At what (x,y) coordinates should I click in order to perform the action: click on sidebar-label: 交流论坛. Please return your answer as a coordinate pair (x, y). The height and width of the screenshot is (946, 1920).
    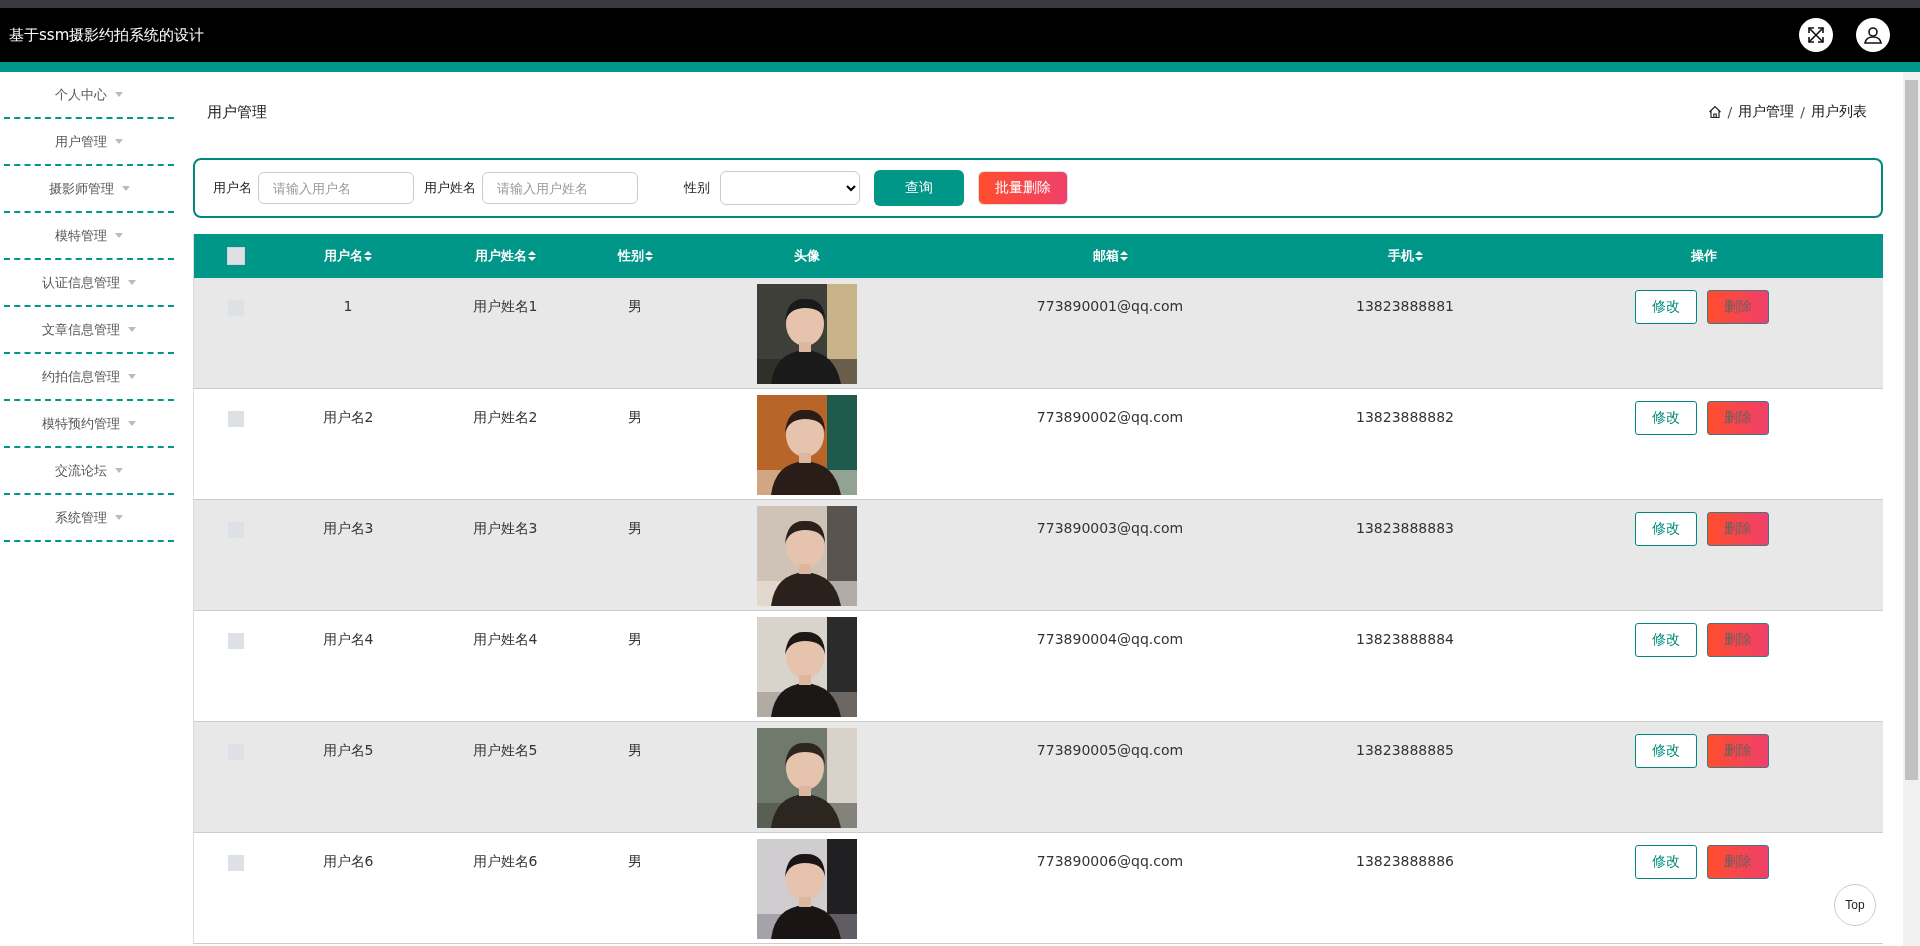
    Looking at the image, I should click on (81, 470).